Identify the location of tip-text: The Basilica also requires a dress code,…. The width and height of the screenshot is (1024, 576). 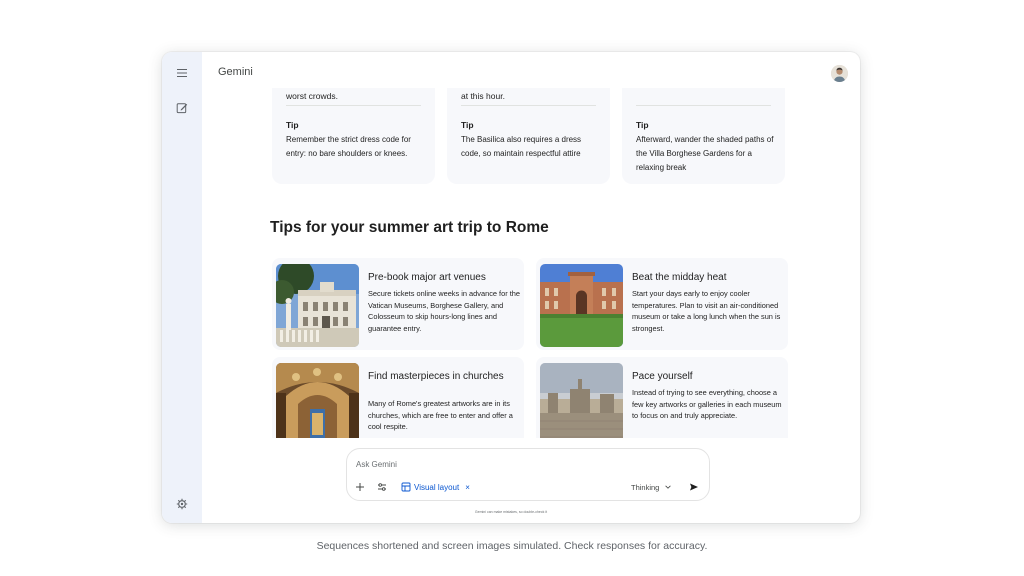
(521, 146).